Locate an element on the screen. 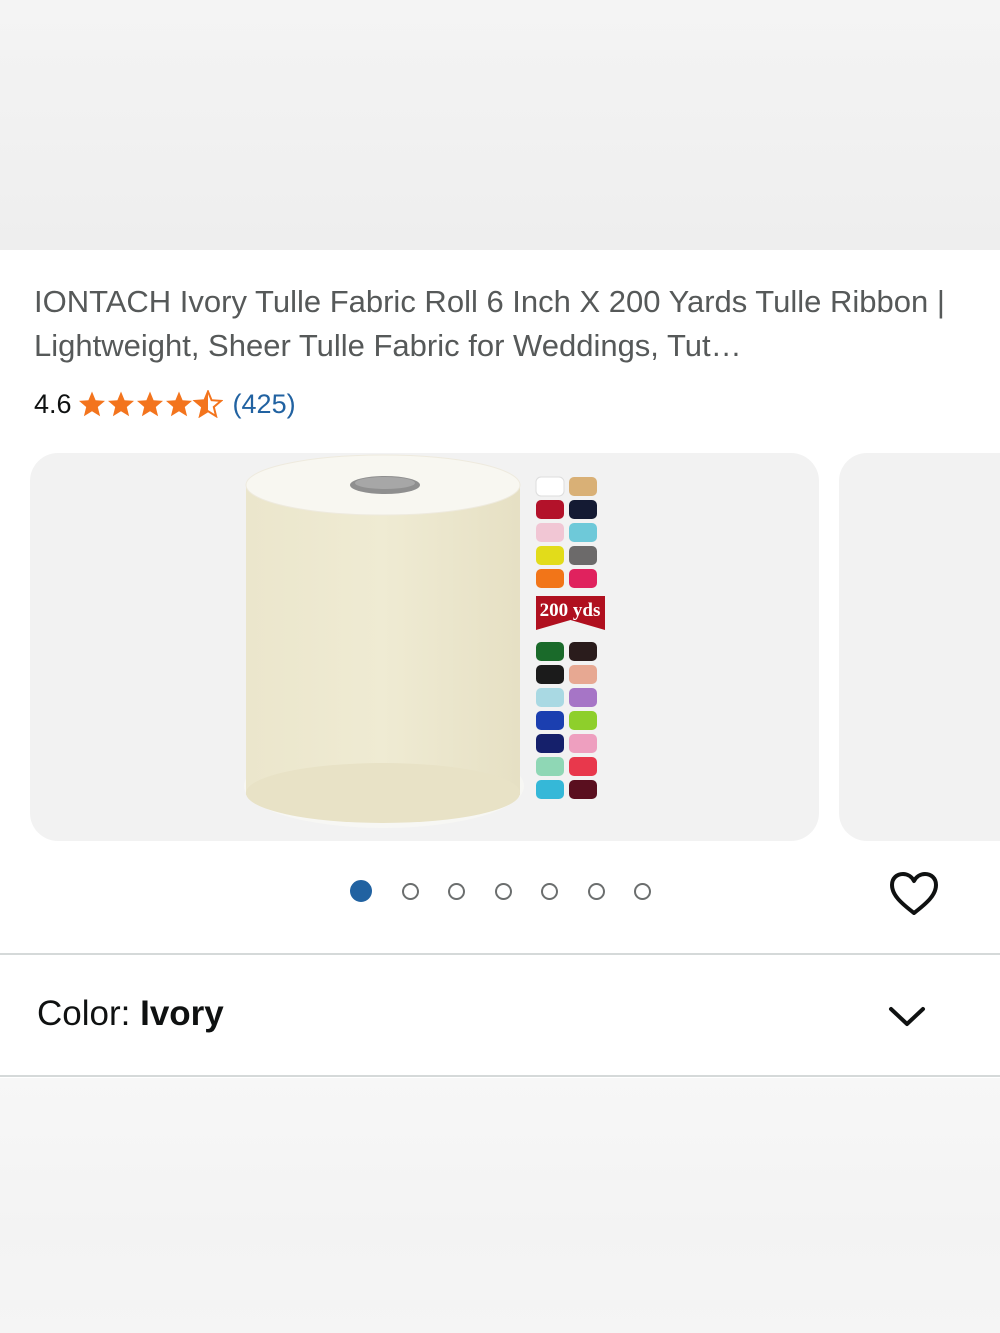  rating-row: 4.6 (425) is located at coordinates (165, 404).